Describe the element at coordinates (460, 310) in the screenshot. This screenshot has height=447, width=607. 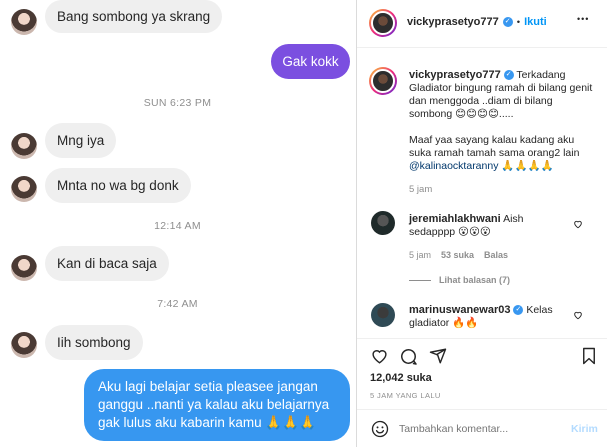
I see `comment-username: marinuswanewar03` at that location.